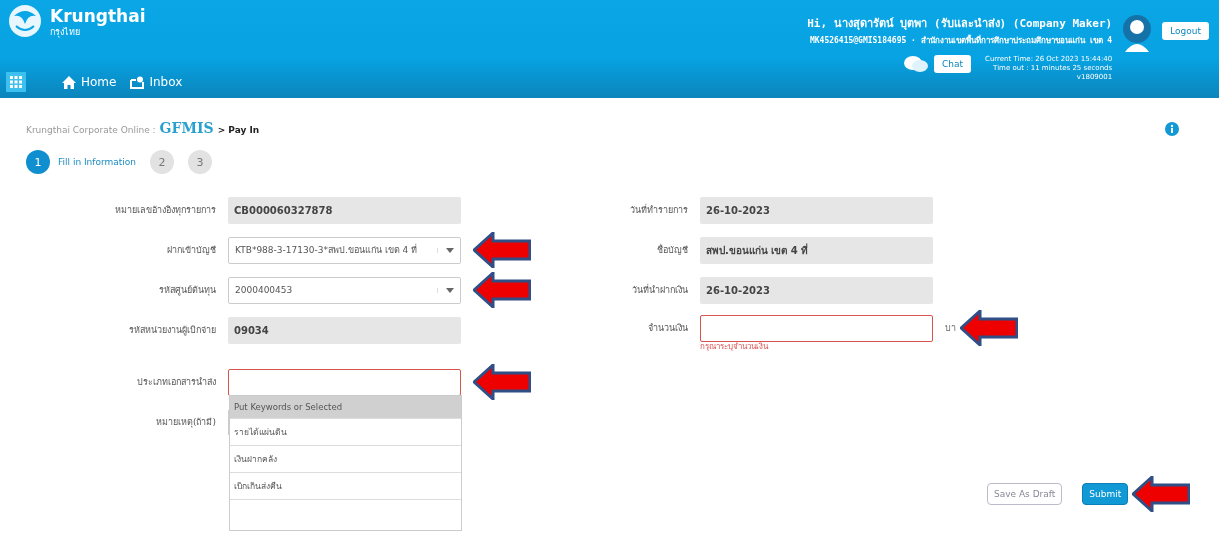 This screenshot has width=1219, height=544. What do you see at coordinates (162, 162) in the screenshot?
I see `step-number: 2` at bounding box center [162, 162].